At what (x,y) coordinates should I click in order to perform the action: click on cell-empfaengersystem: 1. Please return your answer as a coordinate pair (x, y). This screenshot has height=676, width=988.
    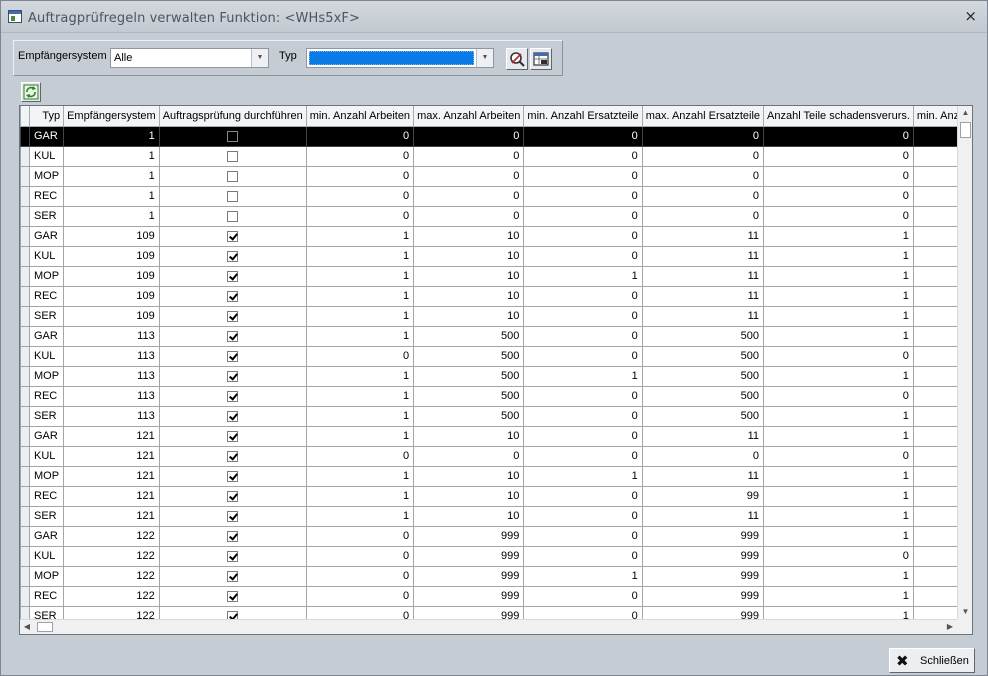
    Looking at the image, I should click on (111, 216).